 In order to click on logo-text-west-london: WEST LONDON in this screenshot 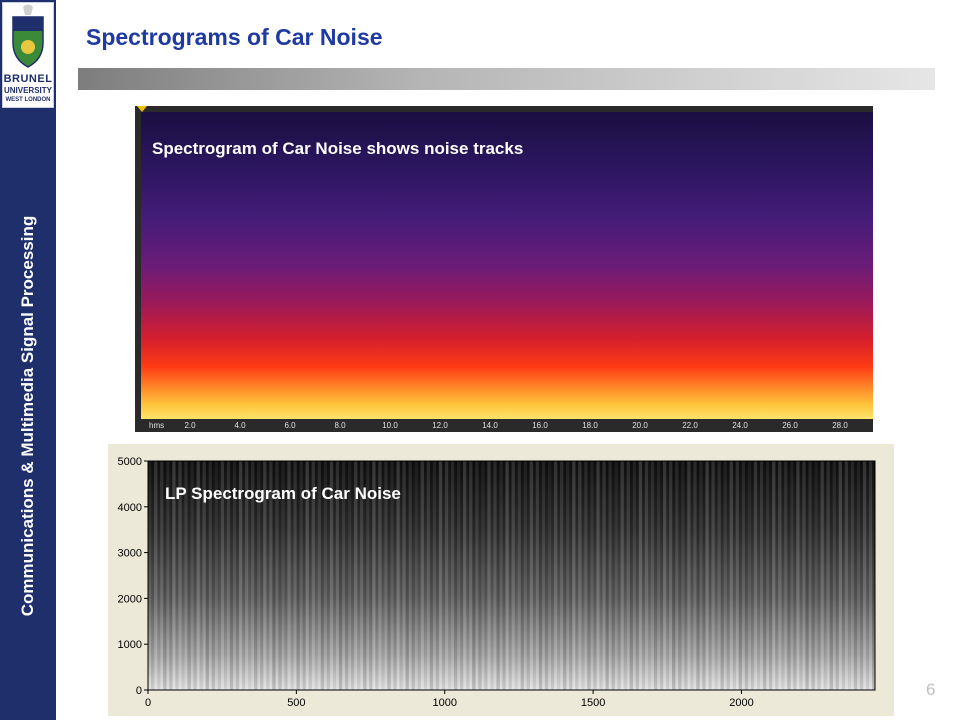, I will do `click(28, 100)`.